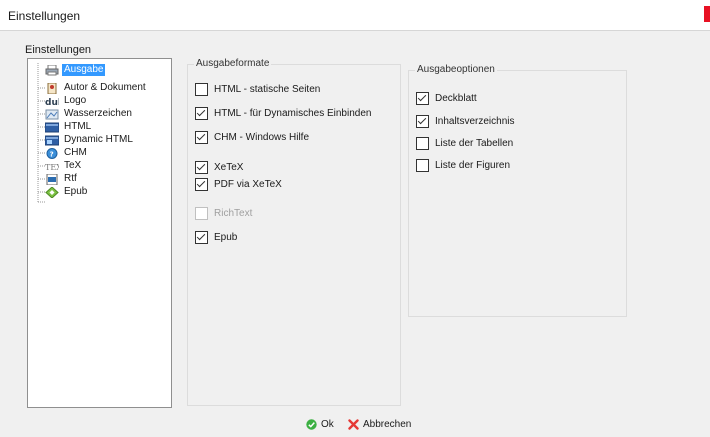 The width and height of the screenshot is (710, 437). What do you see at coordinates (355, 15) in the screenshot?
I see `title-bar: Einstellungen` at bounding box center [355, 15].